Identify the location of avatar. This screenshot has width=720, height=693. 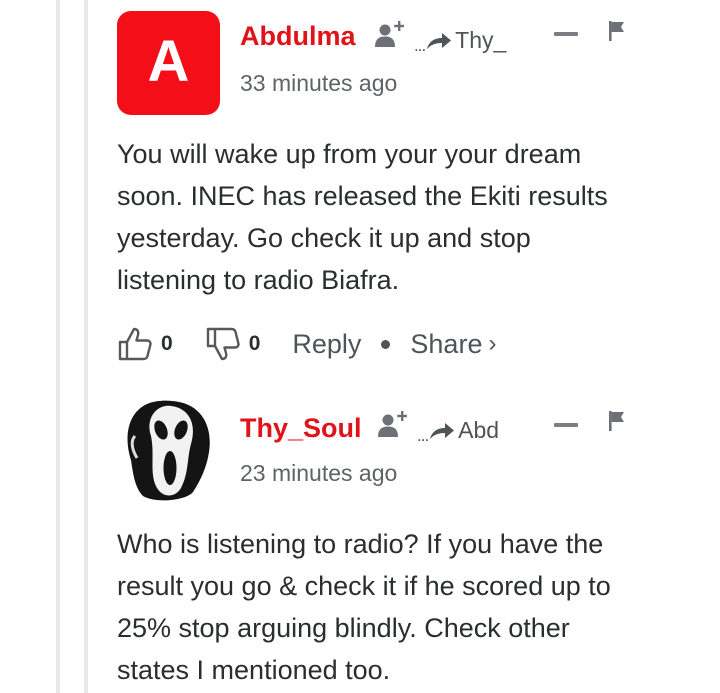
(168, 453).